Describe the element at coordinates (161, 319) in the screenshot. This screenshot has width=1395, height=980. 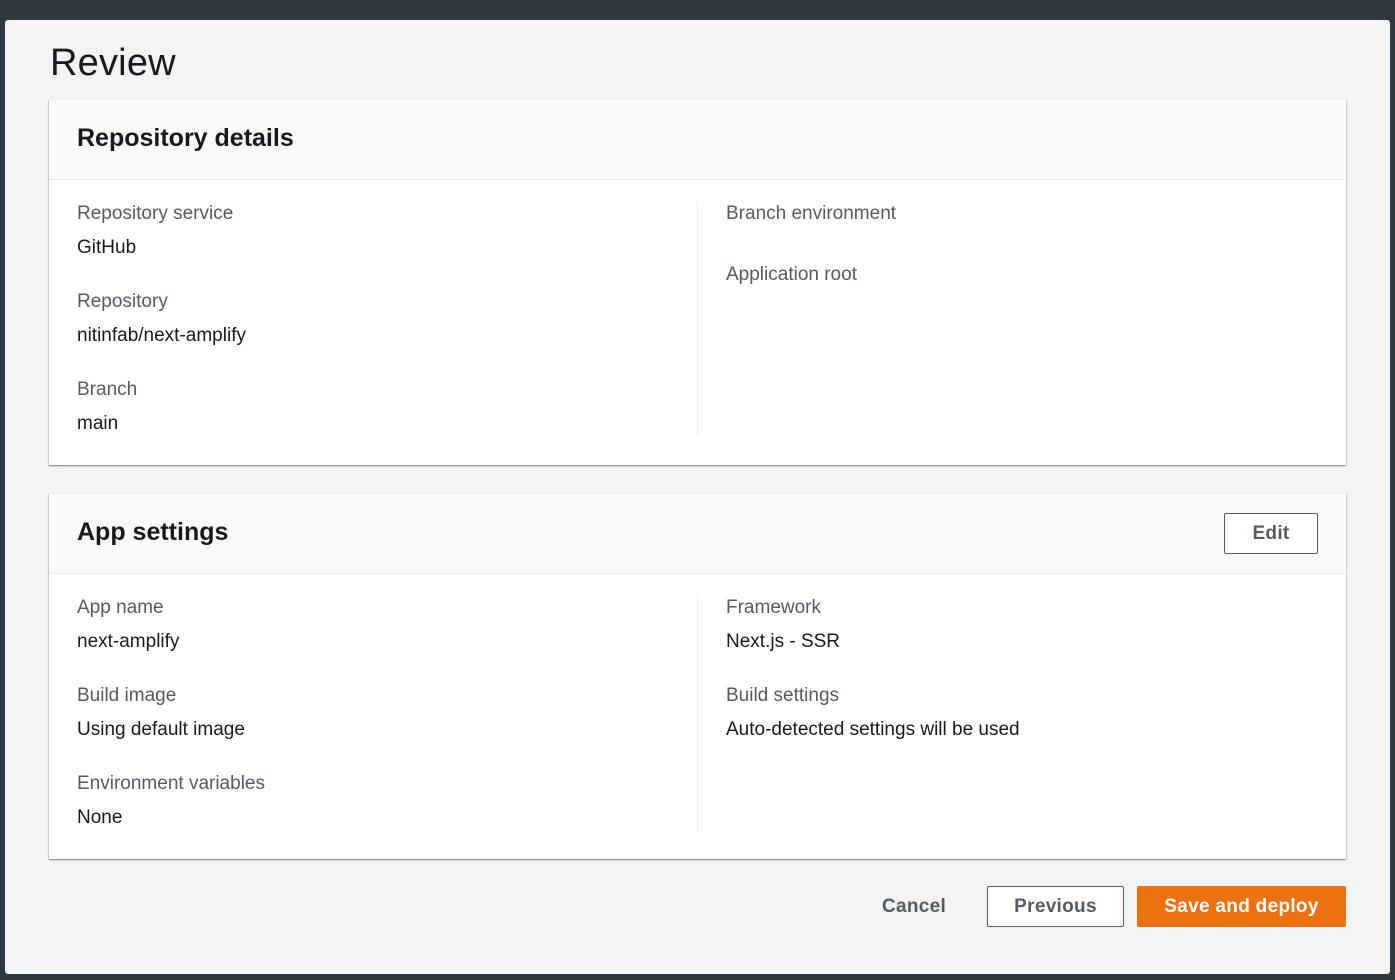
I see `repository-field: Repository nitinfab/next-amplify` at that location.